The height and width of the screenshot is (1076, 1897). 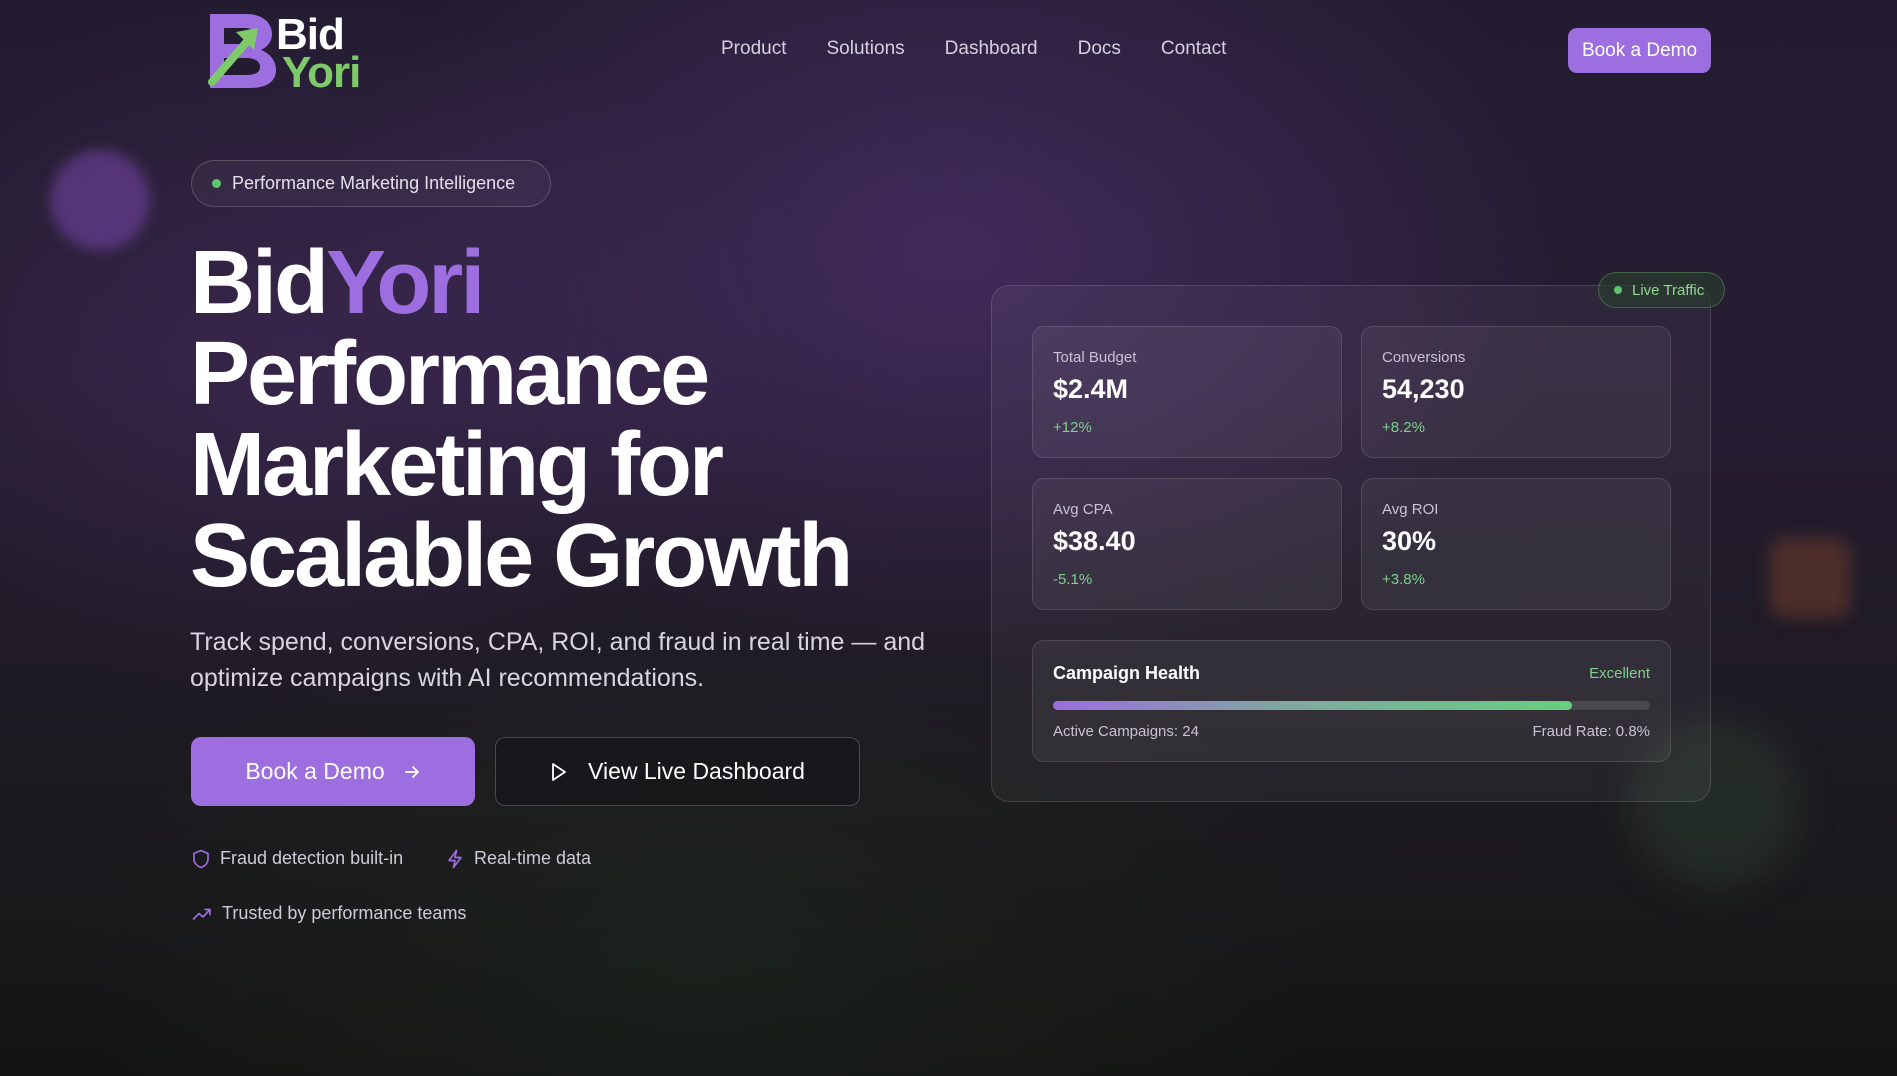 I want to click on decorative-blob-orange, so click(x=1810, y=578).